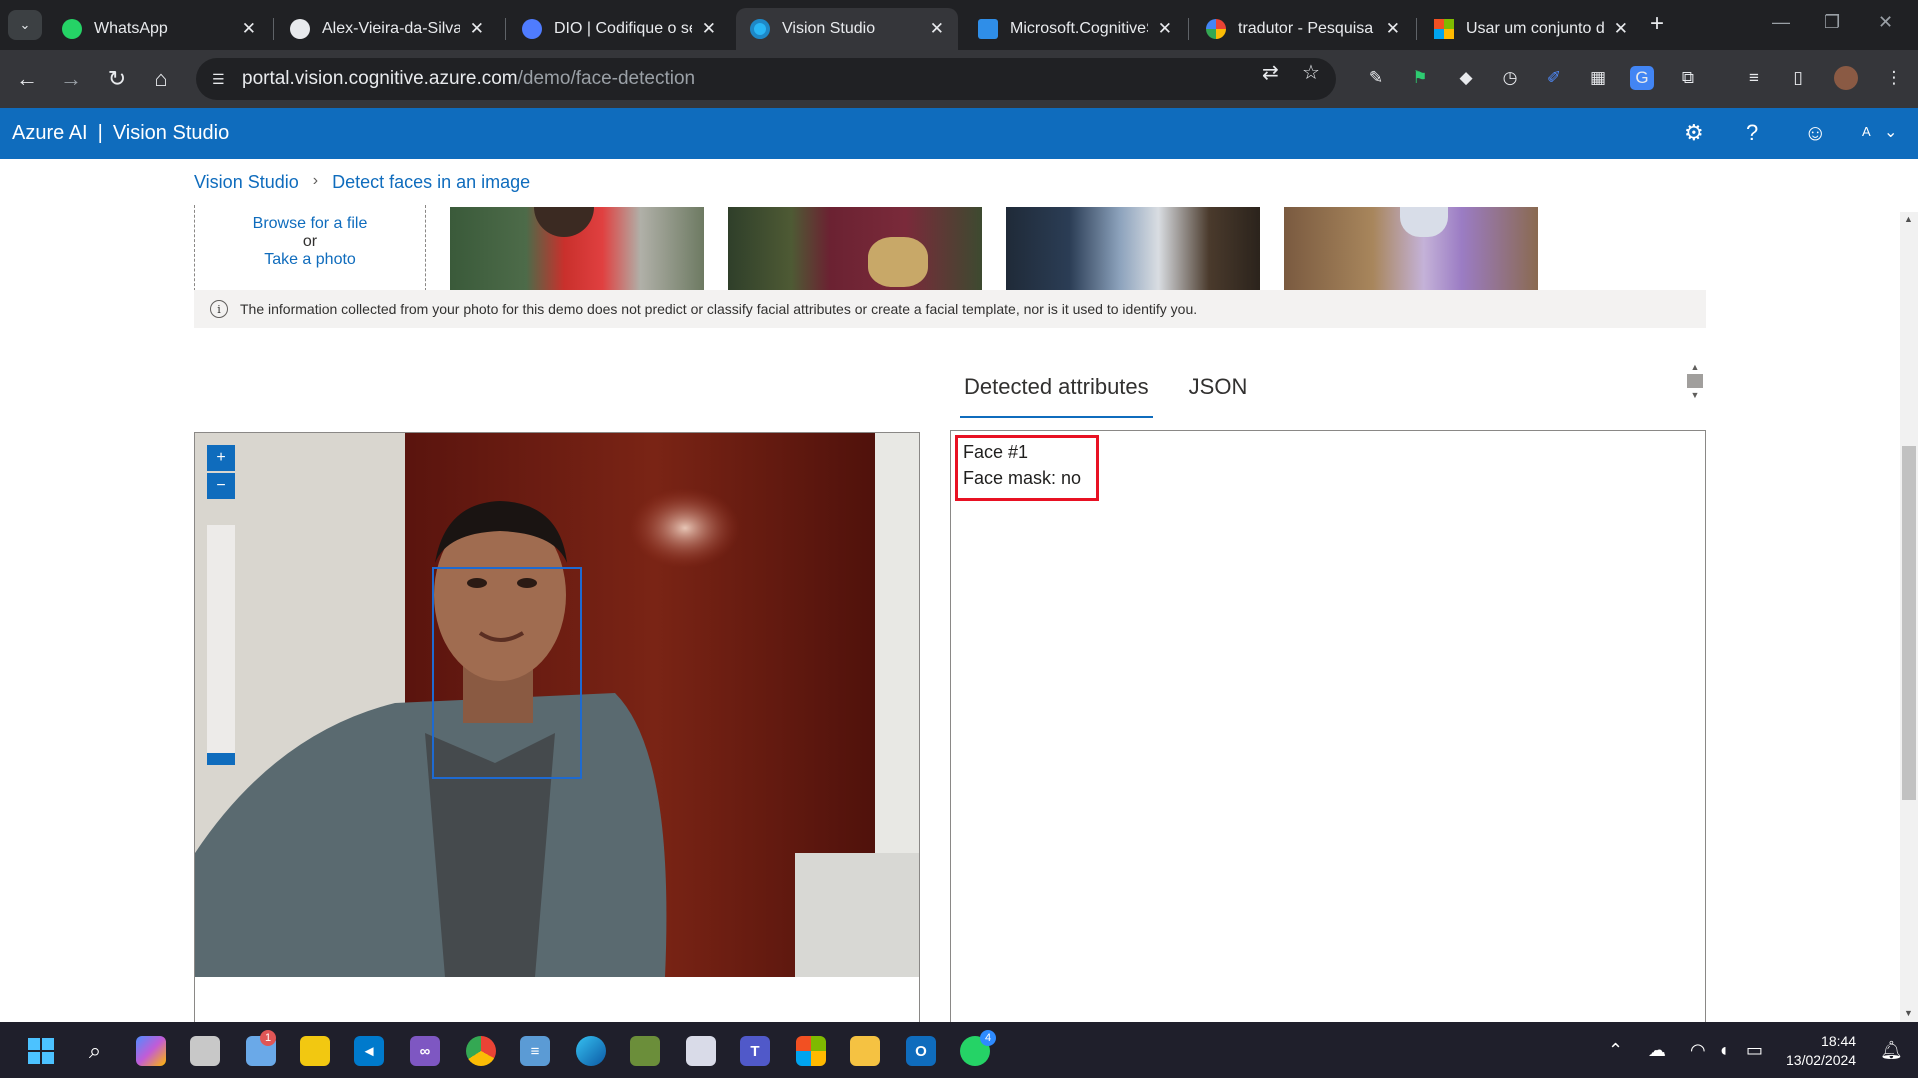  Describe the element at coordinates (1695, 395) in the screenshot. I see `scroll-down-icon: ▼` at that location.